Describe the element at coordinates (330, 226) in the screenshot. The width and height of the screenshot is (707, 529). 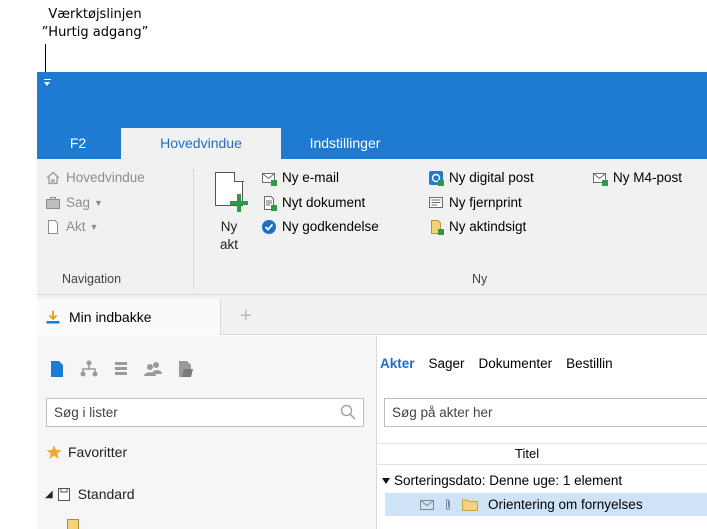
I see `new-approval-label: Ny godkendelse` at that location.